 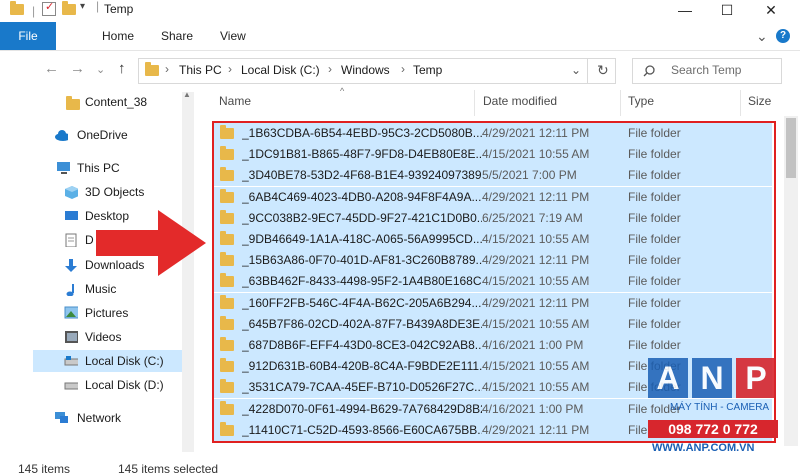 I want to click on nav-label: Content_38, so click(x=116, y=102).